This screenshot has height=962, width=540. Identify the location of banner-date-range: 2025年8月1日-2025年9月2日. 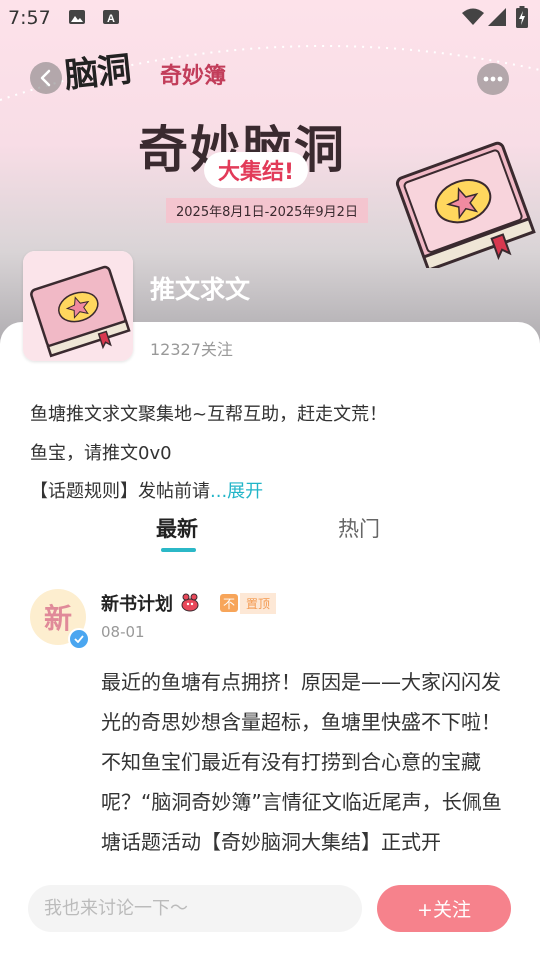
(267, 210).